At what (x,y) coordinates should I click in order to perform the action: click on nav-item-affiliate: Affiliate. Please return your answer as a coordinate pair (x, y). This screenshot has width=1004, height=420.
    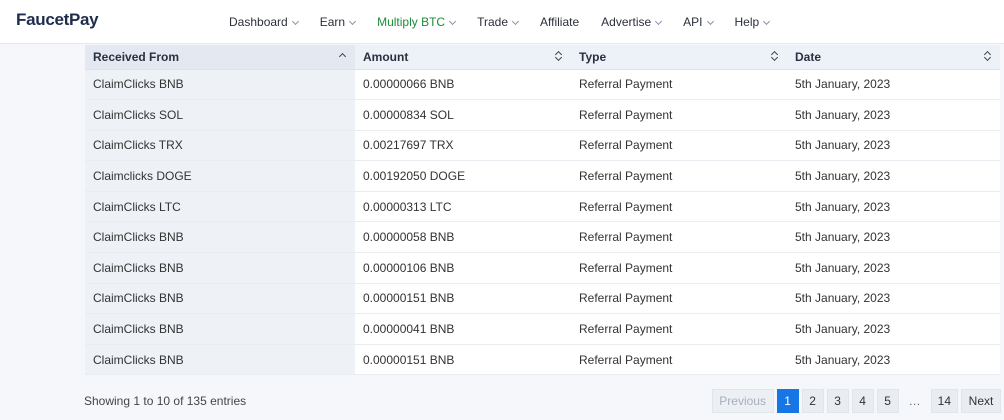
    Looking at the image, I should click on (559, 22).